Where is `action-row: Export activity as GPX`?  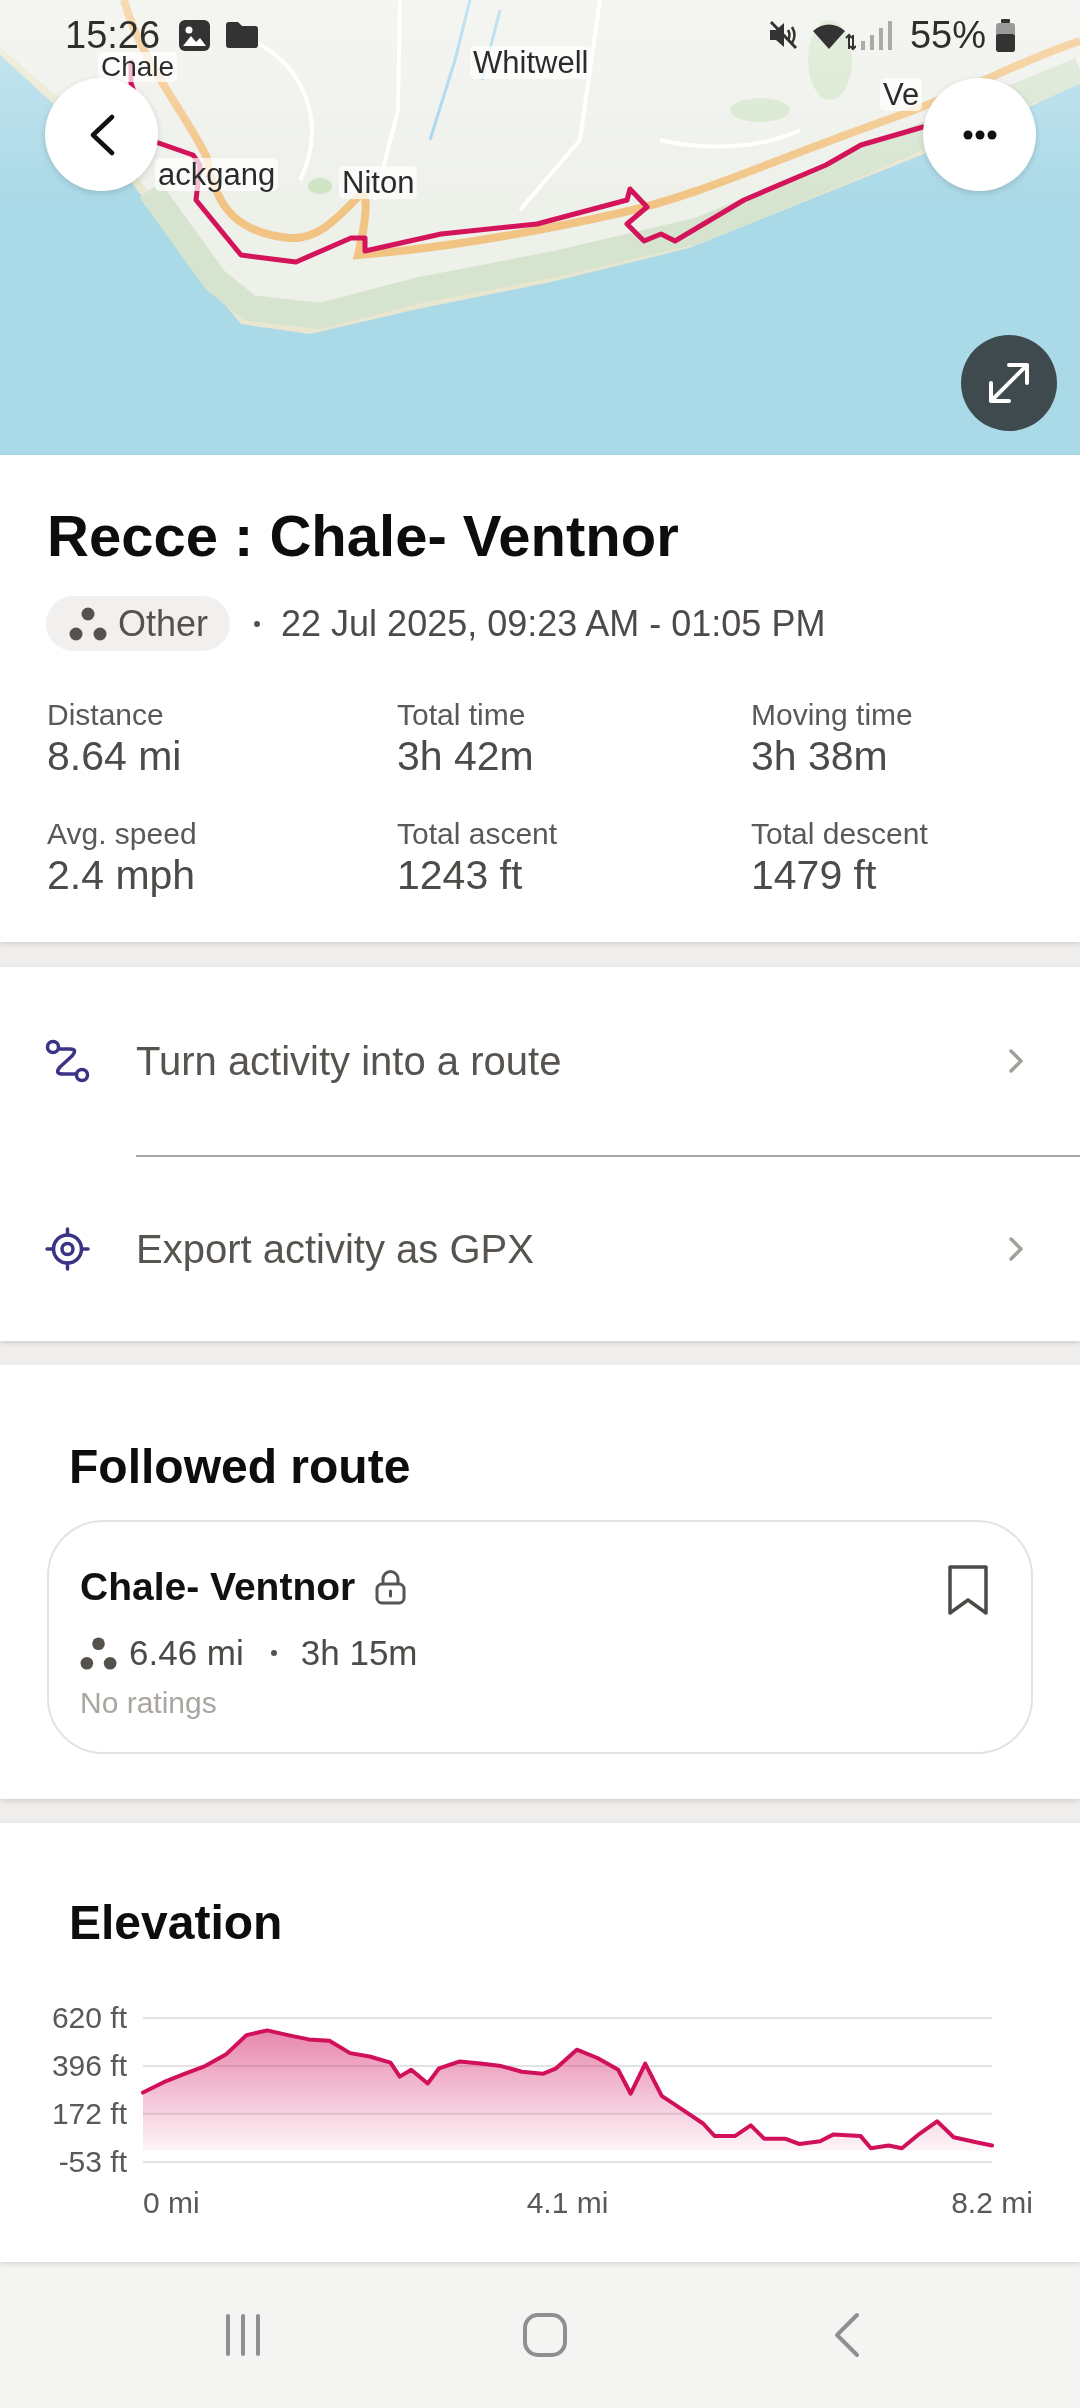
action-row: Export activity as GPX is located at coordinates (540, 1249).